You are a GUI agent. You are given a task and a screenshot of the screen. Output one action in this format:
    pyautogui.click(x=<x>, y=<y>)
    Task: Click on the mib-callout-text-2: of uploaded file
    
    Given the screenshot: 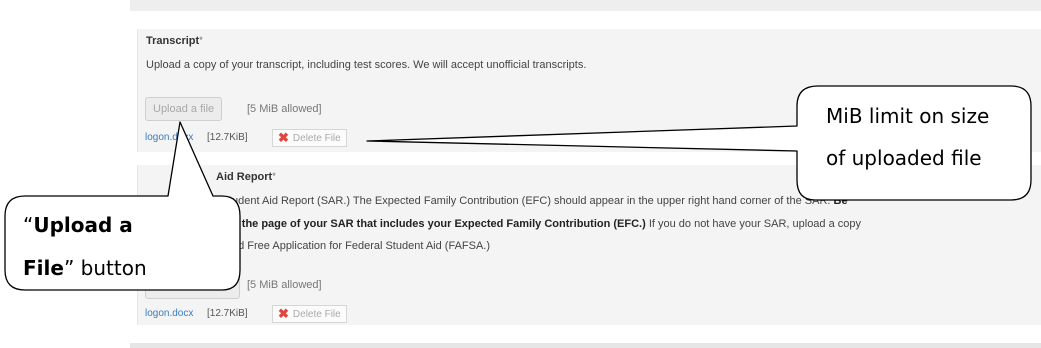 What is the action you would take?
    pyautogui.click(x=904, y=158)
    